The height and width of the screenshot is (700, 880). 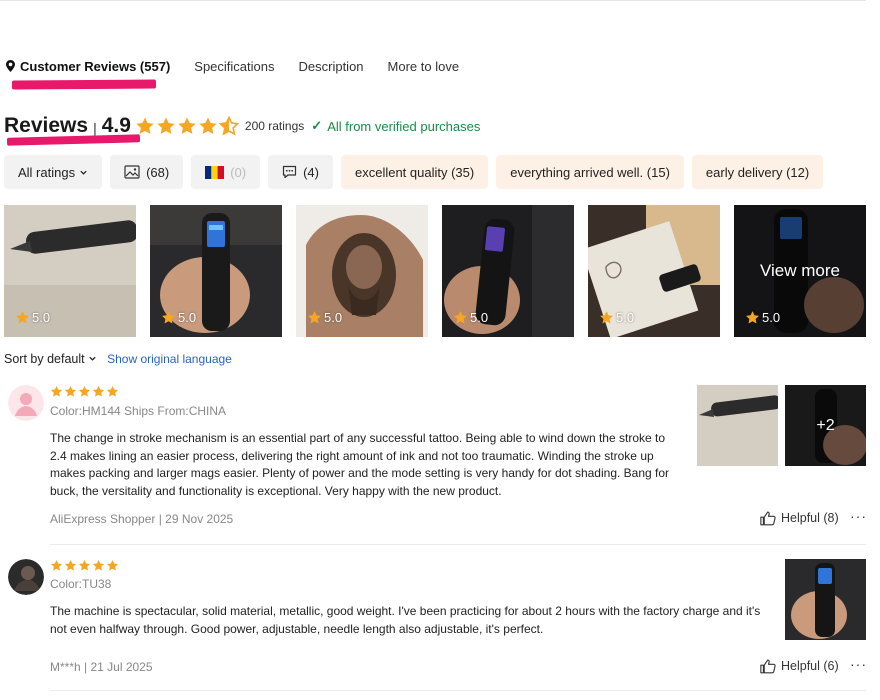 I want to click on image-icon, so click(x=132, y=172).